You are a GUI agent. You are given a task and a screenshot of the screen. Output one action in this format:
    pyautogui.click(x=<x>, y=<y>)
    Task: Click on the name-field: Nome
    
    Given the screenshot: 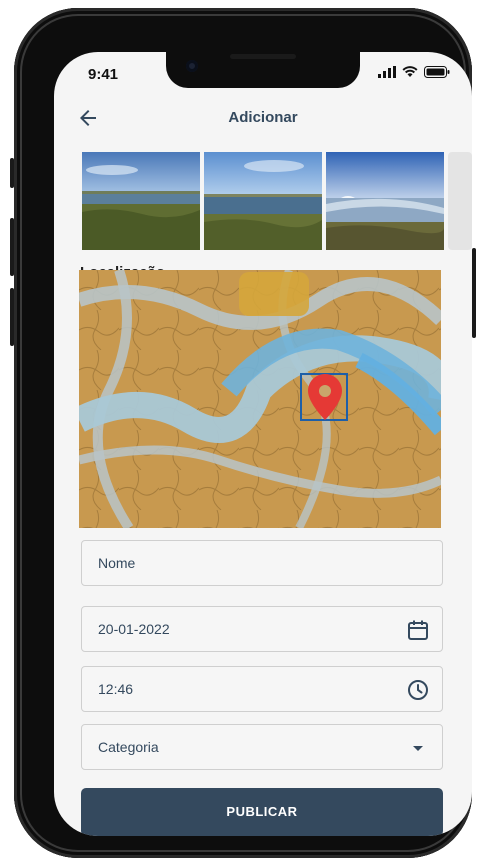 What is the action you would take?
    pyautogui.click(x=262, y=563)
    